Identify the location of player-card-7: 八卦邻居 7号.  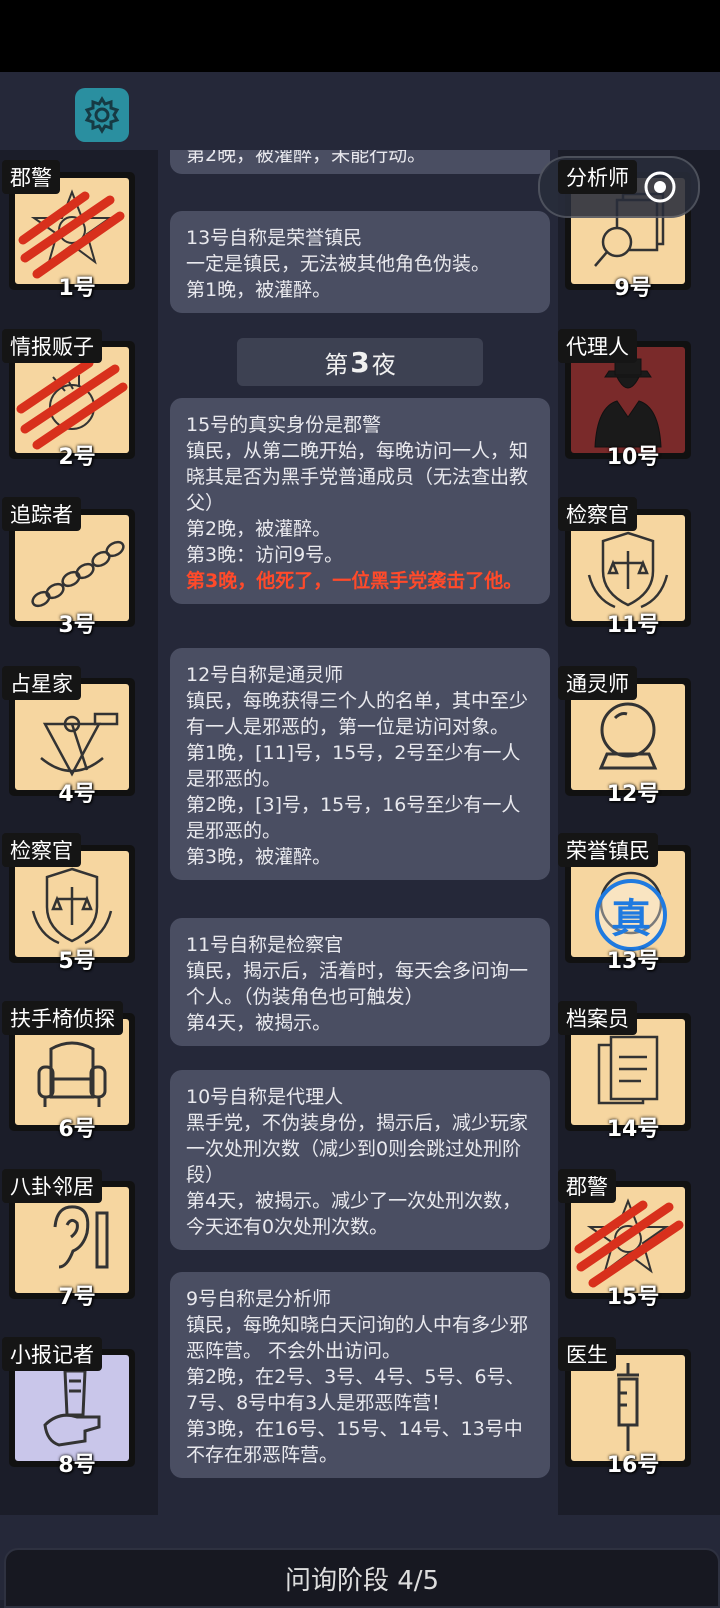
(70, 1239).